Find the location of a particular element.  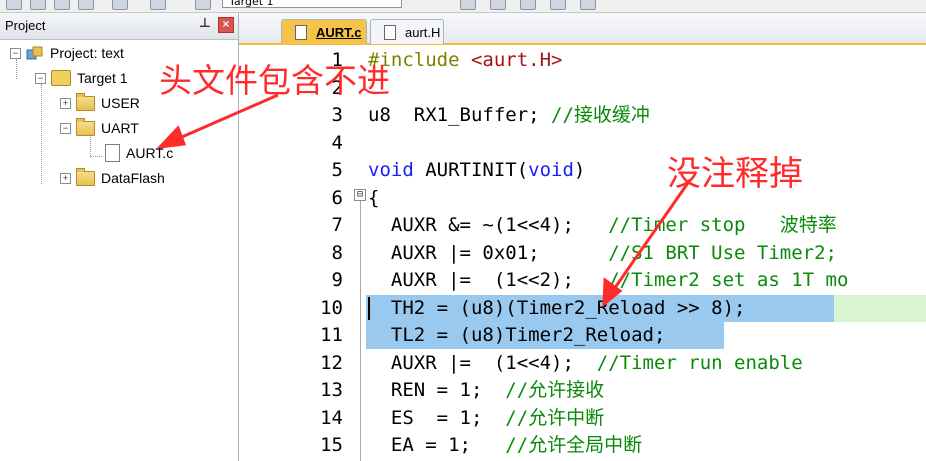

editor-tabbar: AURT.c aurt.H is located at coordinates (582, 29).